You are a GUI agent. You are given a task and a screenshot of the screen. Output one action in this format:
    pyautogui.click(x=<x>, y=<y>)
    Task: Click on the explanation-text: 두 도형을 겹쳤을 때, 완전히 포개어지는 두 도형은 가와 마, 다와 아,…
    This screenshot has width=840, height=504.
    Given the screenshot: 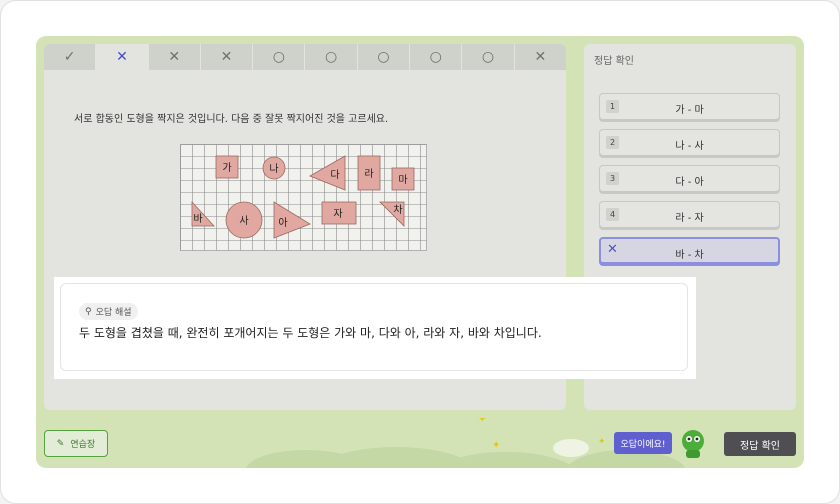 What is the action you would take?
    pyautogui.click(x=310, y=333)
    